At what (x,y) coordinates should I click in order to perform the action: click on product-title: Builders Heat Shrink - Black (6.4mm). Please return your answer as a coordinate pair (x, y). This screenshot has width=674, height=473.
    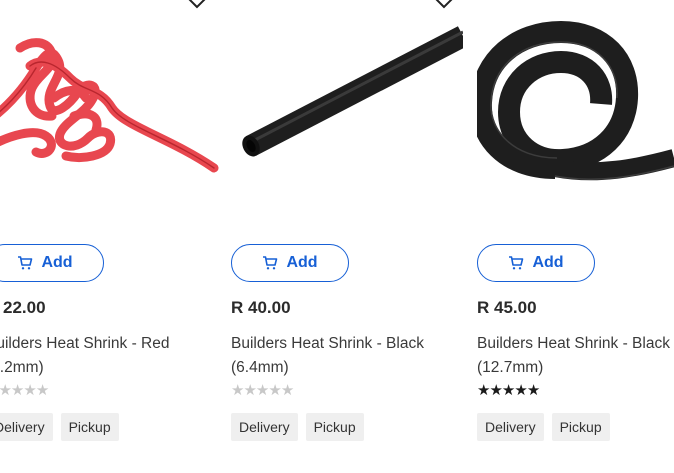
    Looking at the image, I should click on (351, 356).